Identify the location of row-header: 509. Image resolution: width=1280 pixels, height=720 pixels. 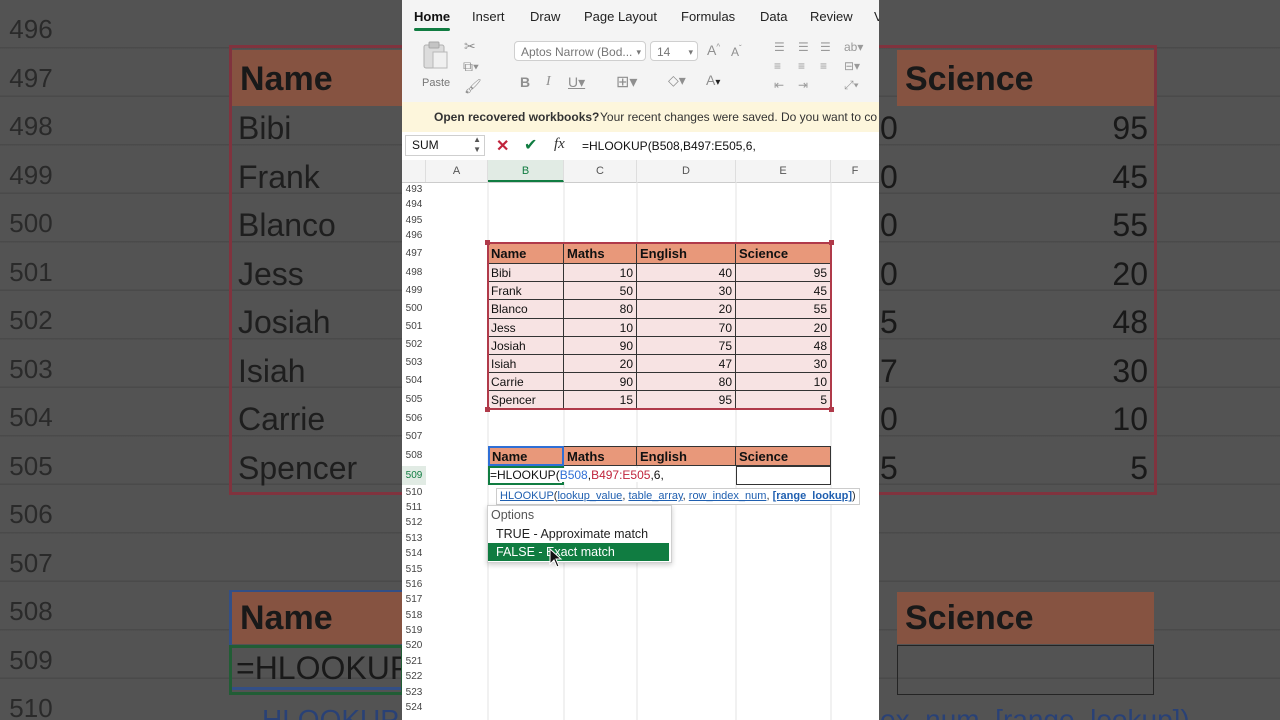
(414, 475).